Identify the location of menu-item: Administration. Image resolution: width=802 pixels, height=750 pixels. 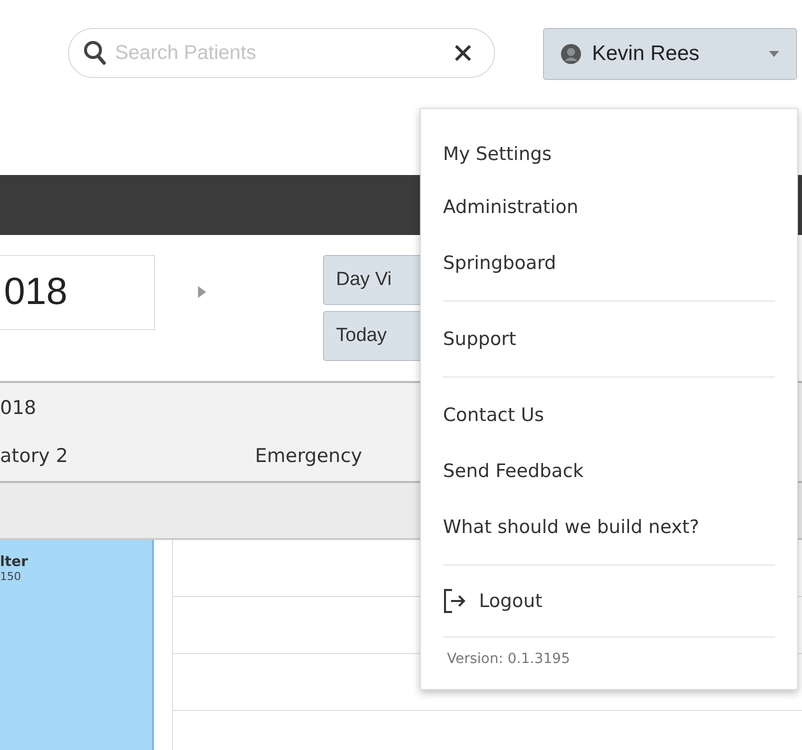
(510, 207).